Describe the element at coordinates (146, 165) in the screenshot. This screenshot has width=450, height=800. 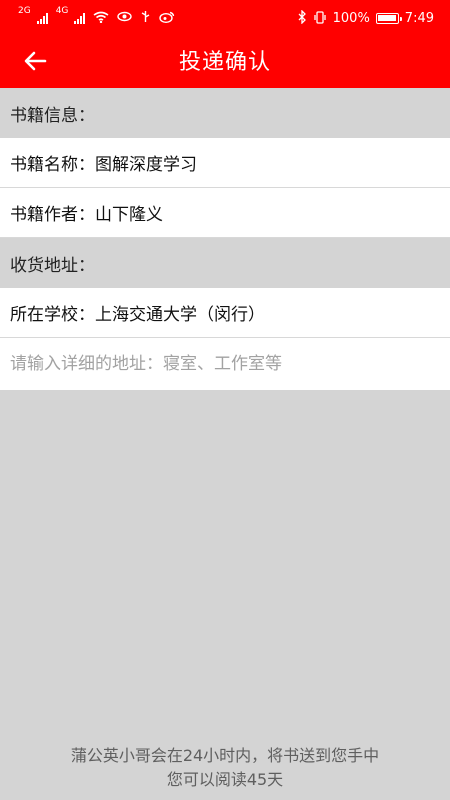
I see `book-name-value: 图解深度学习` at that location.